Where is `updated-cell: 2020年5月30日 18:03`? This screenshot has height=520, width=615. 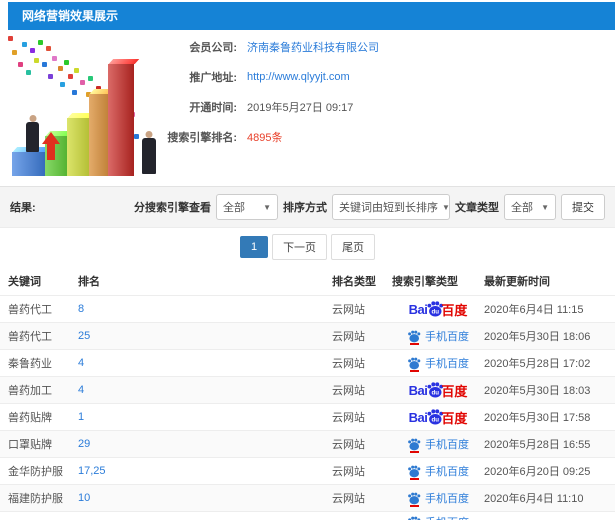
updated-cell: 2020年5月30日 18:03 is located at coordinates (537, 391).